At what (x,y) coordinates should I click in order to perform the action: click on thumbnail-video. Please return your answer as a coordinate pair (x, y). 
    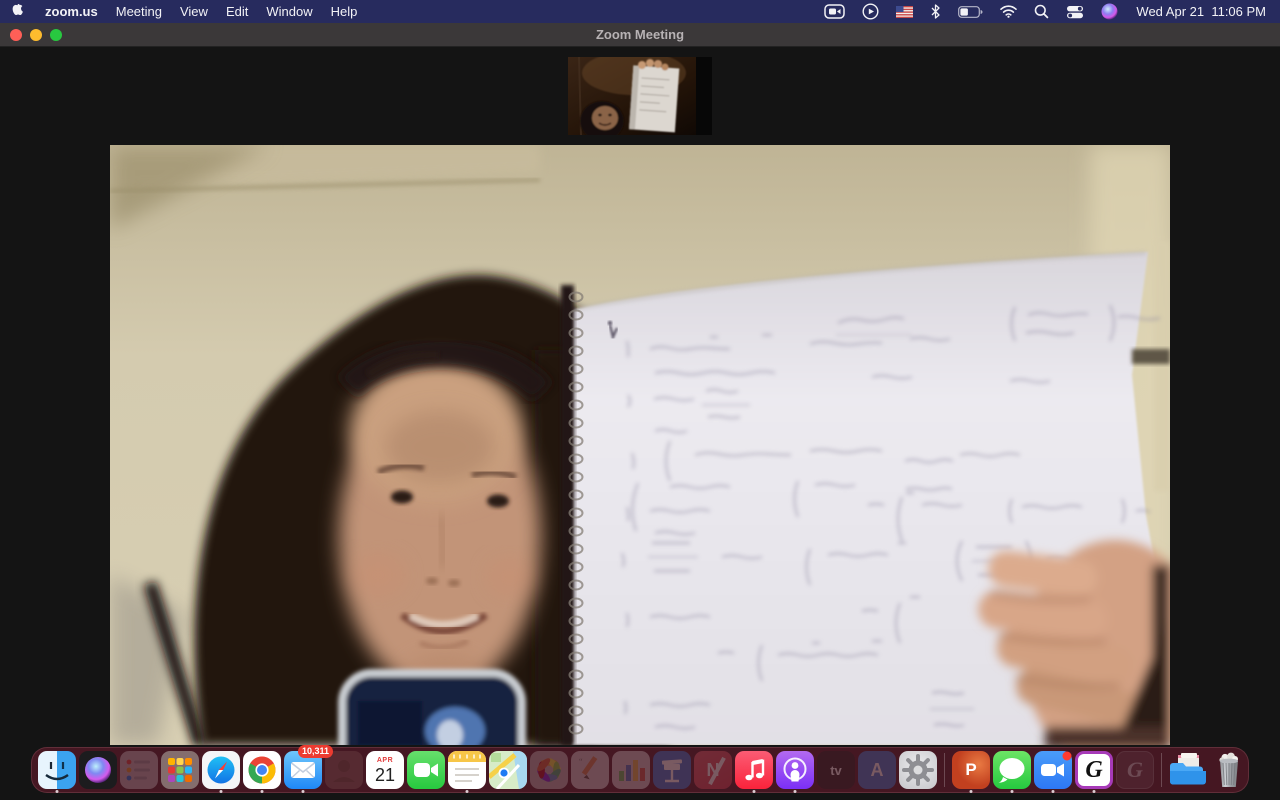
    Looking at the image, I should click on (640, 96).